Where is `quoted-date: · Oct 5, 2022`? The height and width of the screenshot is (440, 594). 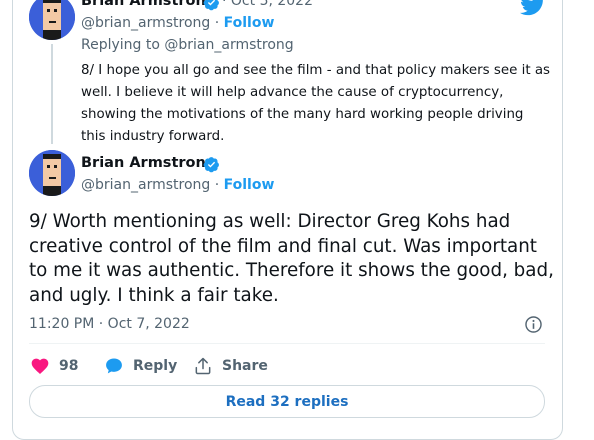
quoted-date: · Oct 5, 2022 is located at coordinates (267, 4).